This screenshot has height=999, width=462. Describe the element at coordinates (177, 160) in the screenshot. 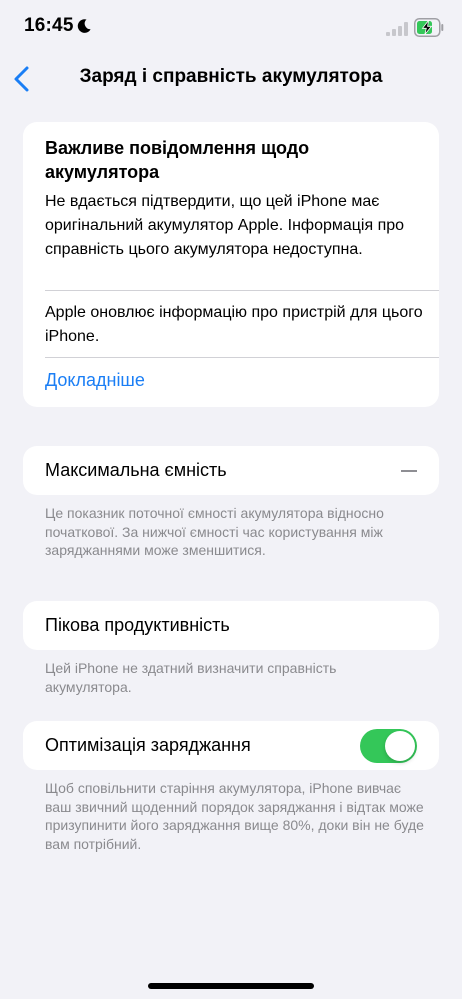

I see `notice-title: Важливе повідомлення щодо акумулятора` at that location.